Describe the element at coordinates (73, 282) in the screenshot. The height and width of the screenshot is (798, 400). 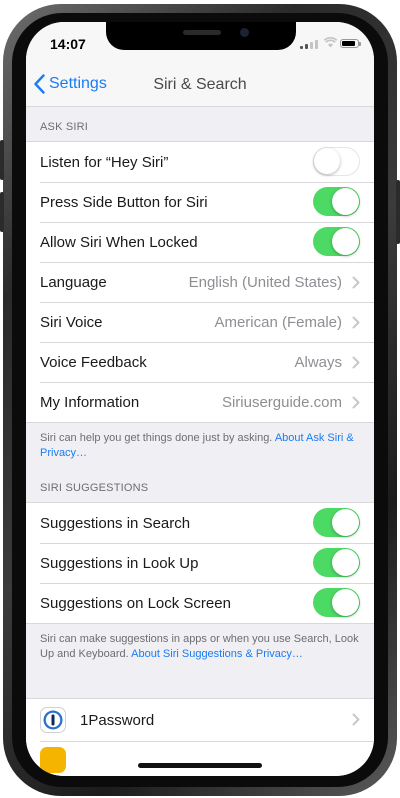
I see `row-label: Language` at that location.